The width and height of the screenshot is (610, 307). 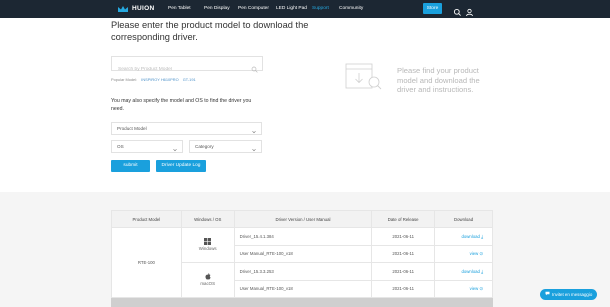 I want to click on model-search-box, so click(x=187, y=66).